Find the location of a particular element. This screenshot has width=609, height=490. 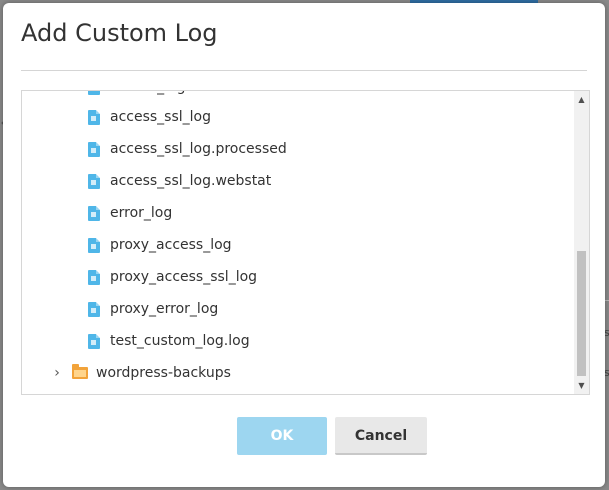

tree-item-file: access_ssl_log.webstat is located at coordinates (179, 181).